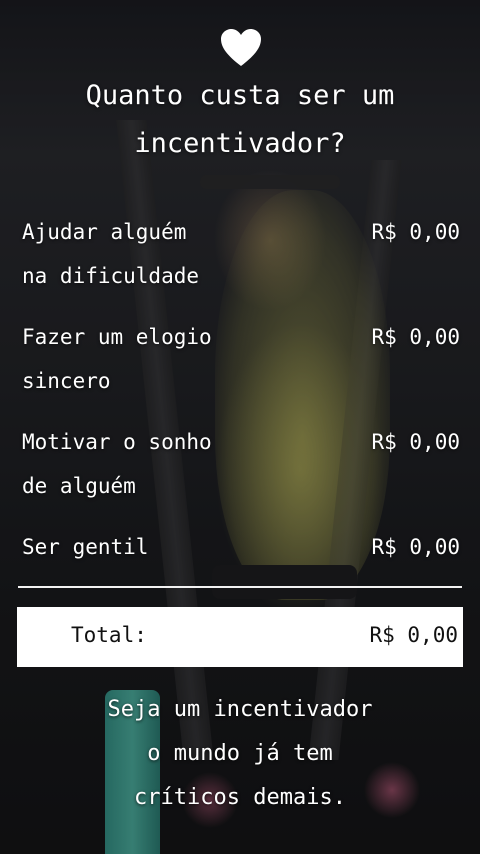  Describe the element at coordinates (117, 359) in the screenshot. I see `item-label: Fazer um elogio sincero` at that location.